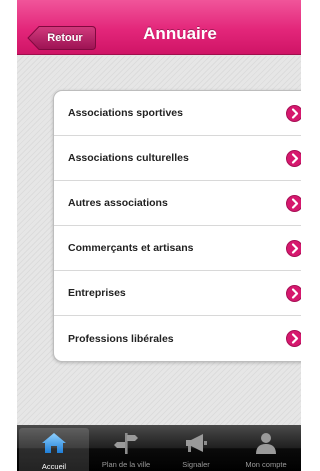 This screenshot has height=471, width=320. I want to click on directory-item-label: Professions libérales, so click(121, 338).